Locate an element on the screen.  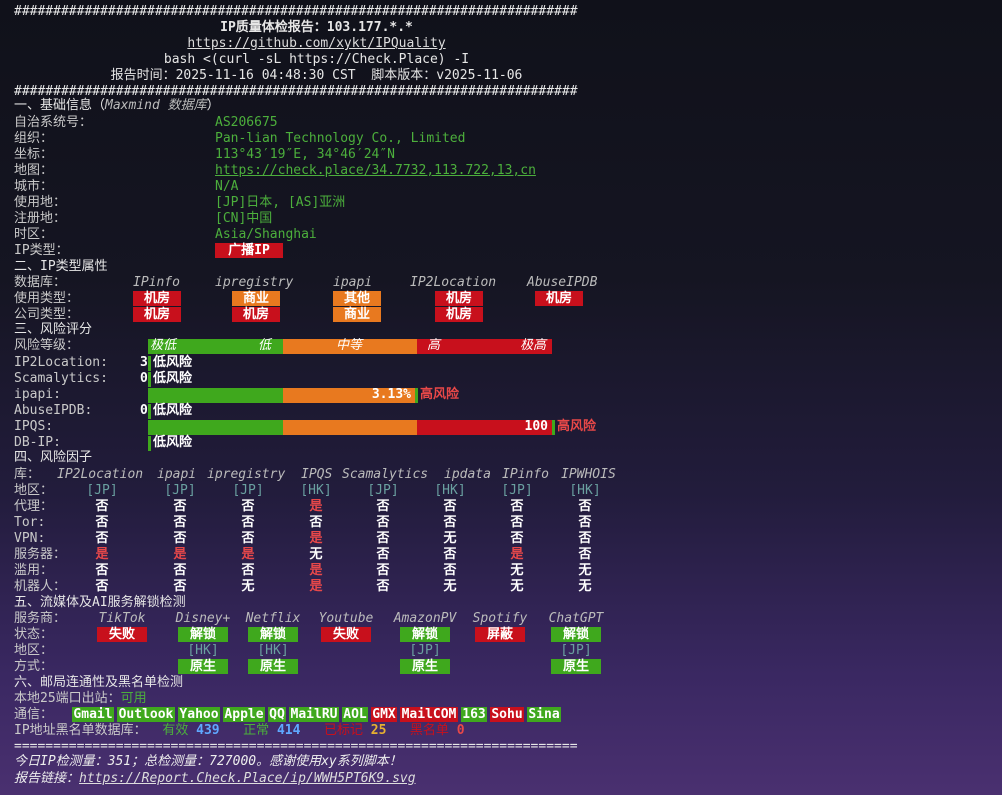
info-label: 时区： is located at coordinates (34, 234).